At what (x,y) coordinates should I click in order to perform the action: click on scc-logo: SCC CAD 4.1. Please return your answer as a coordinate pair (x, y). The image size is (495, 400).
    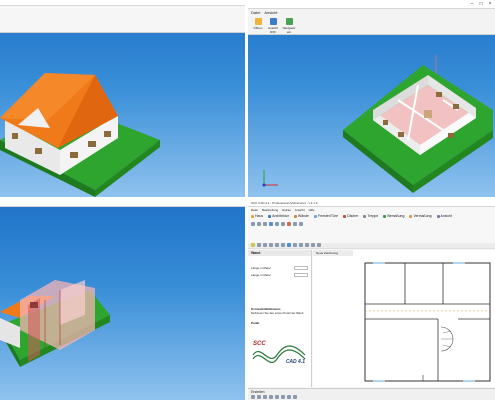
    Looking at the image, I should click on (279, 354).